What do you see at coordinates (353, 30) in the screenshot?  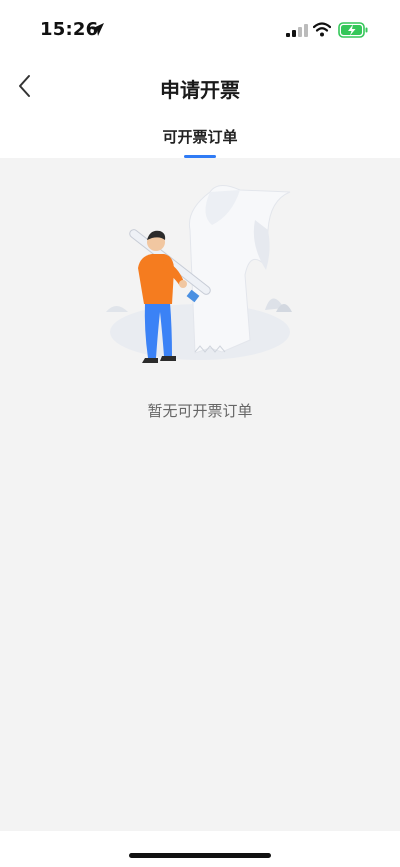 I see `battery-charging-icon` at bounding box center [353, 30].